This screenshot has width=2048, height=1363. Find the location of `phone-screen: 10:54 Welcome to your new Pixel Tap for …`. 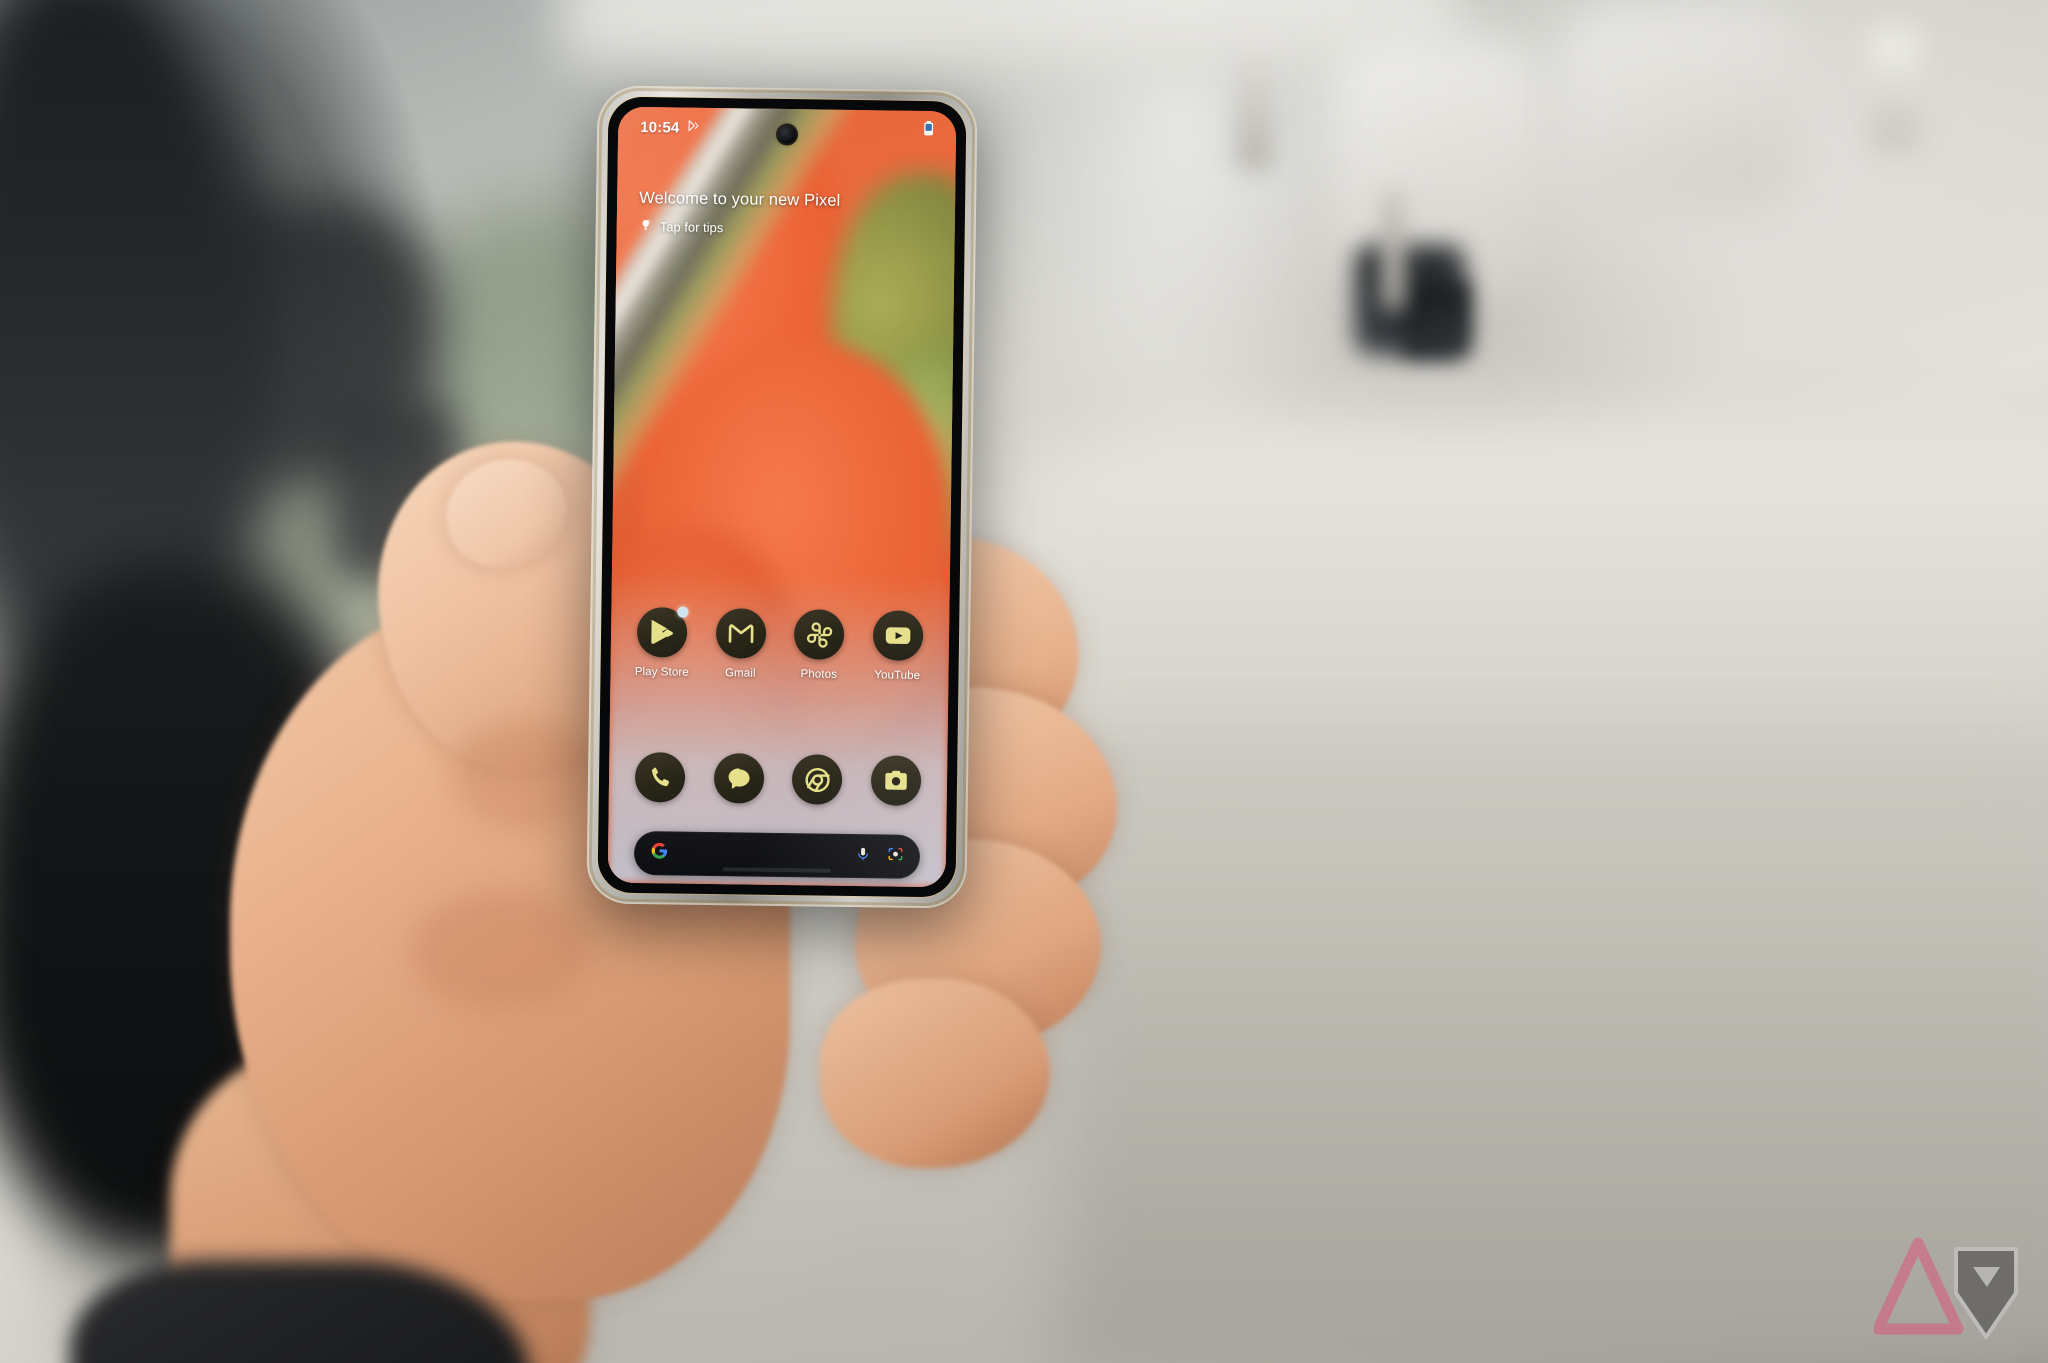

phone-screen: 10:54 Welcome to your new Pixel Tap for … is located at coordinates (782, 497).